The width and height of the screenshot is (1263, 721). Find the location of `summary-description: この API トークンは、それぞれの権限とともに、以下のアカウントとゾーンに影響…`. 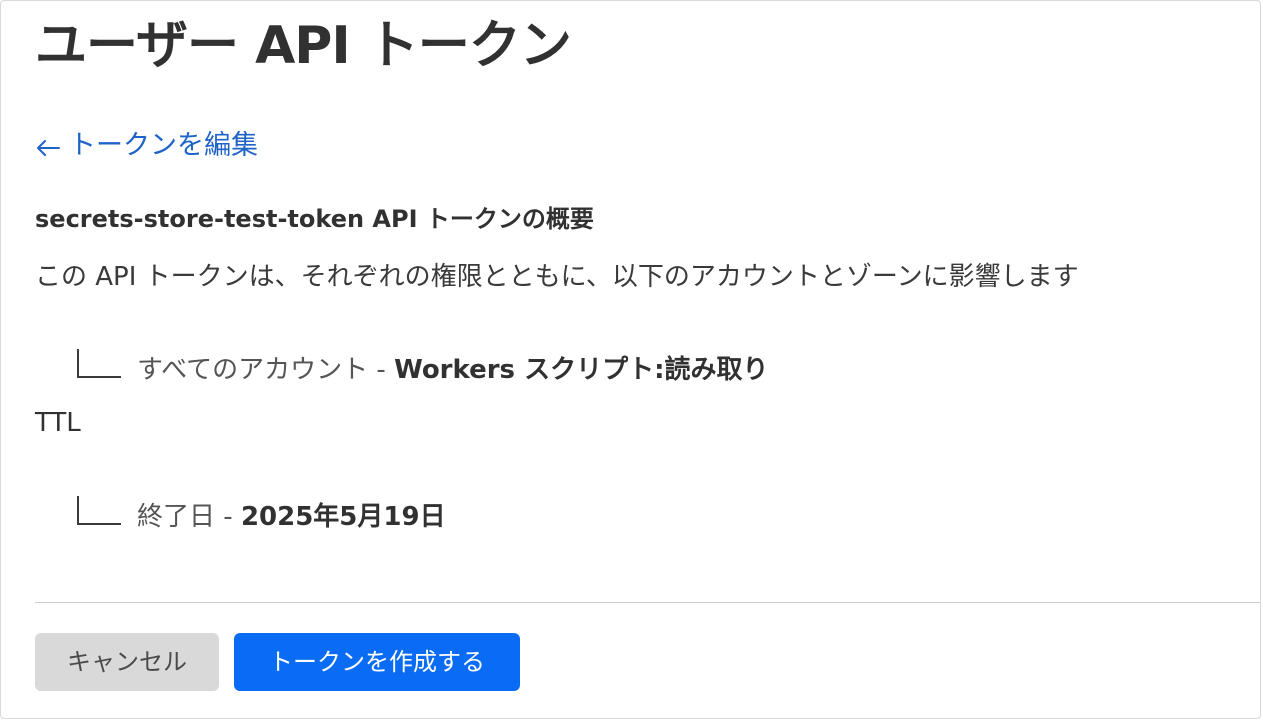

summary-description: この API トークンは、それぞれの権限とともに、以下のアカウントとゾーンに影響… is located at coordinates (557, 277).